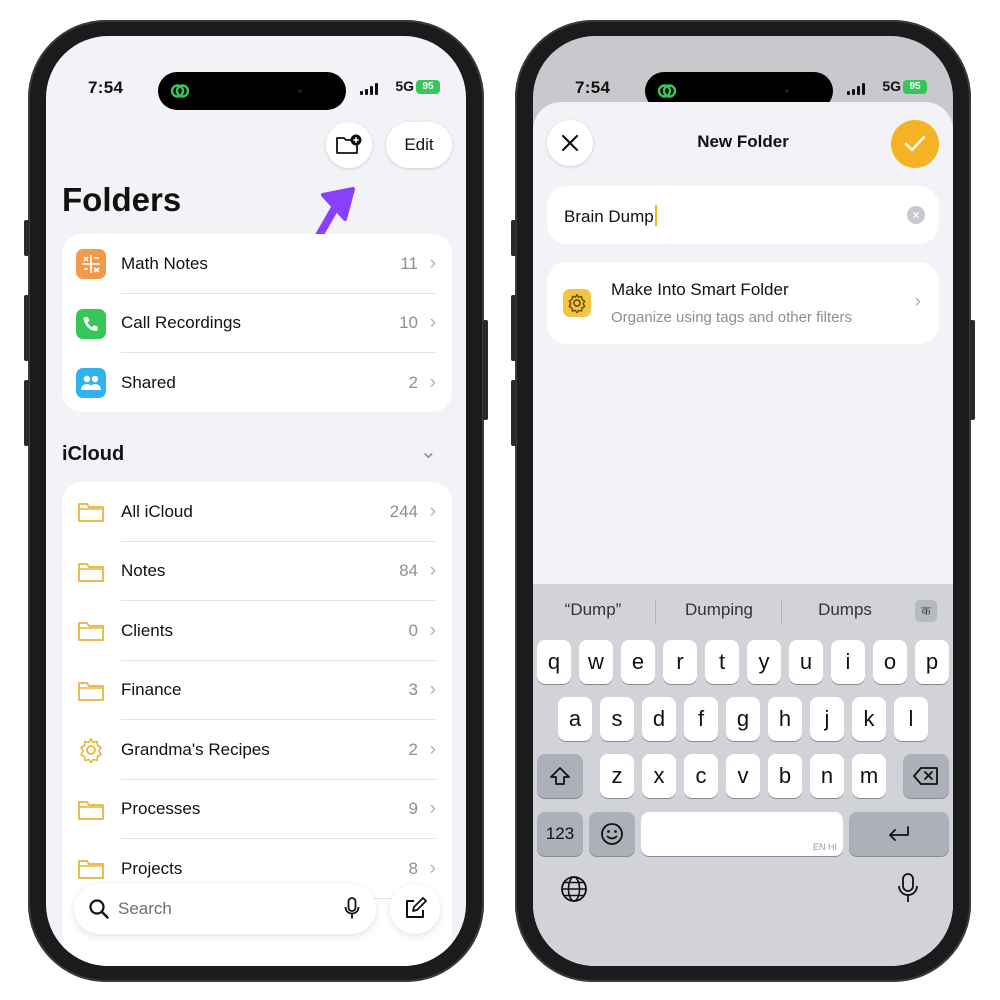 This screenshot has height=1000, width=1000. I want to click on new-folder-button, so click(349, 145).